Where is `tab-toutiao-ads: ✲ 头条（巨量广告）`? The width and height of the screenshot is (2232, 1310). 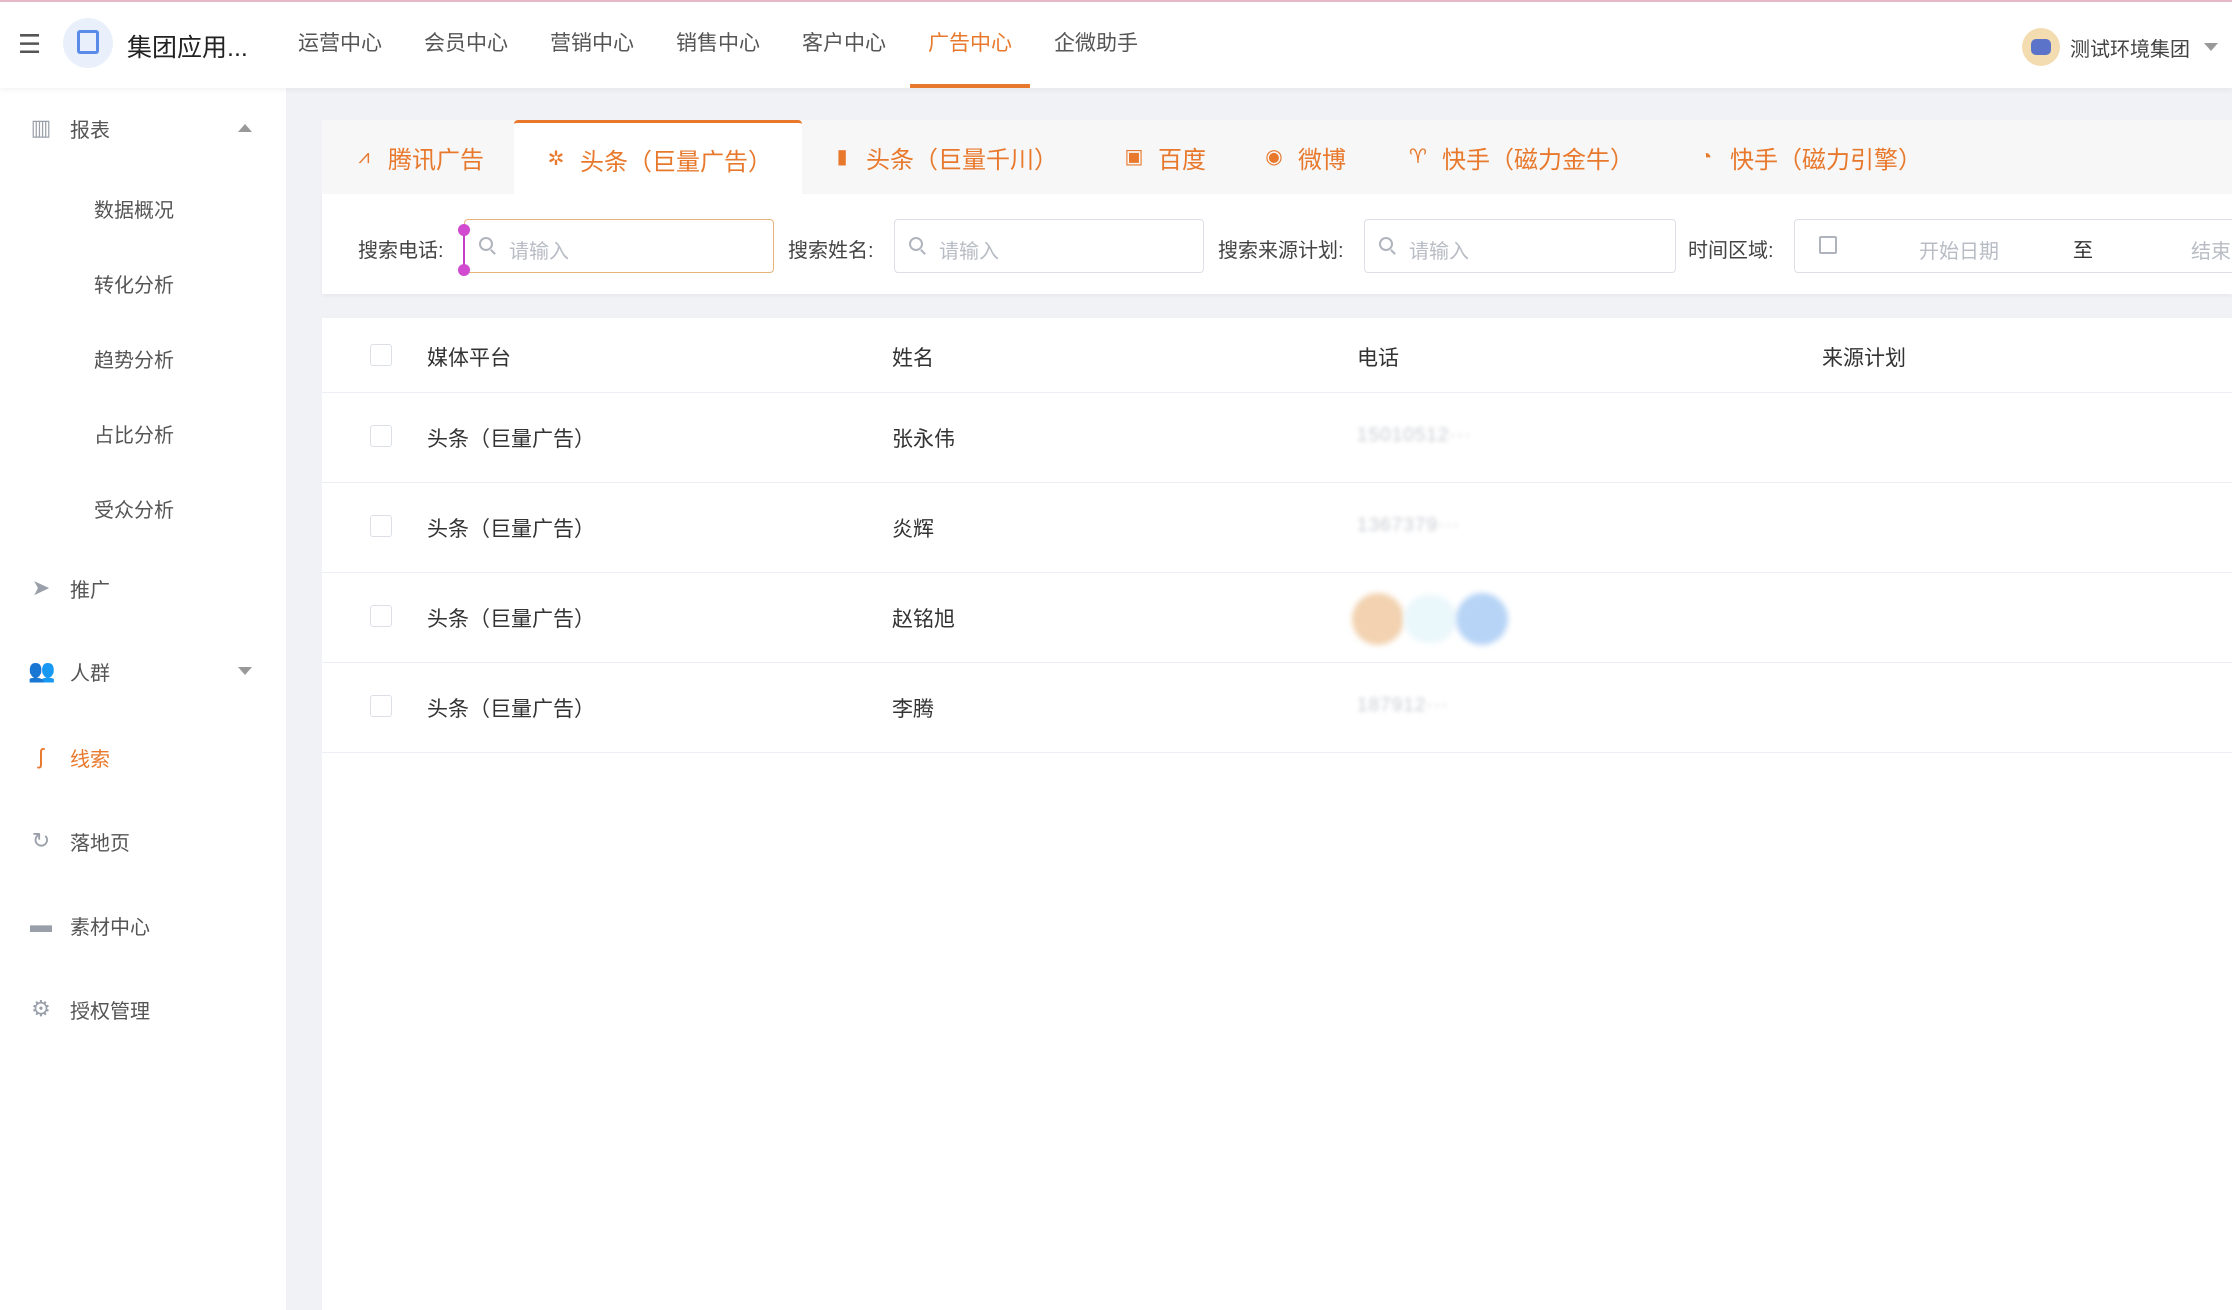 tab-toutiao-ads: ✲ 头条（巨量广告） is located at coordinates (658, 157).